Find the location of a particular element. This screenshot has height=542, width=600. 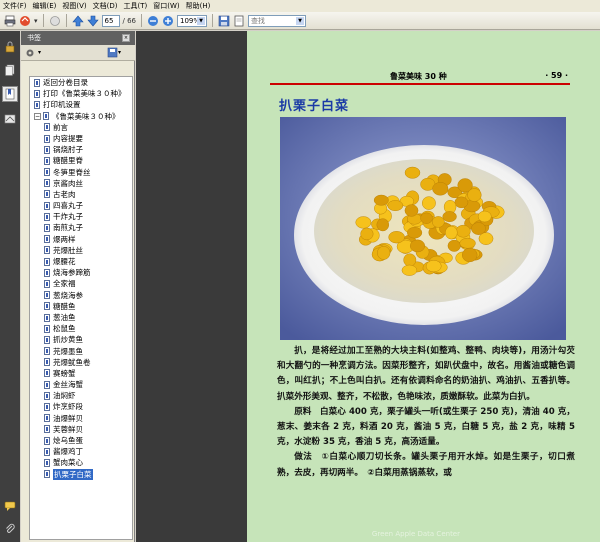

save-icon is located at coordinates (224, 21).